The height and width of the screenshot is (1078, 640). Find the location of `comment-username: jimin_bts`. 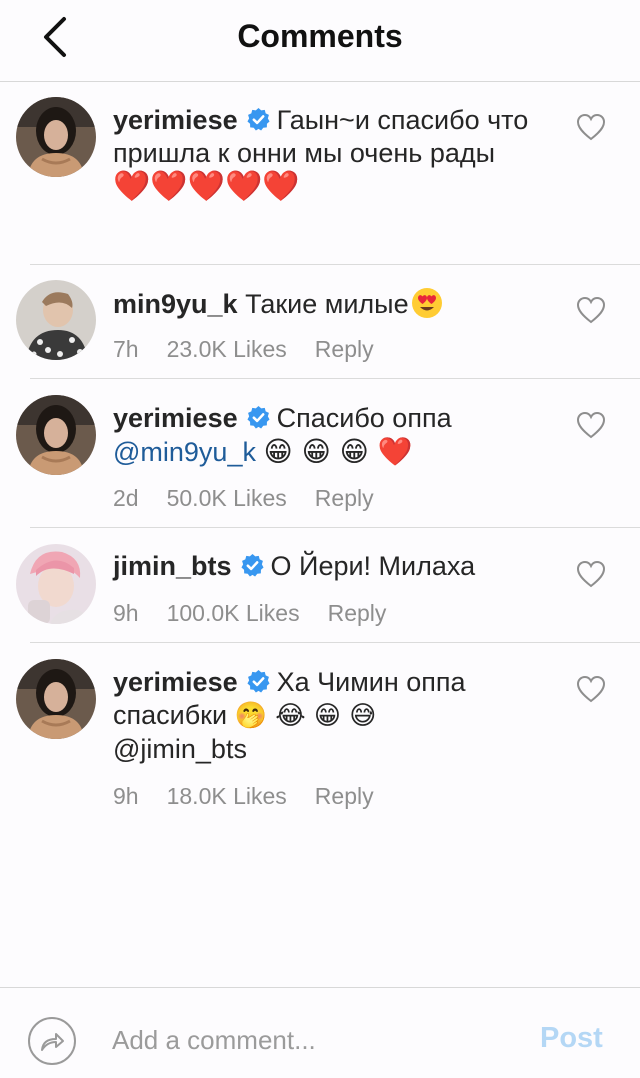

comment-username: jimin_bts is located at coordinates (172, 566).